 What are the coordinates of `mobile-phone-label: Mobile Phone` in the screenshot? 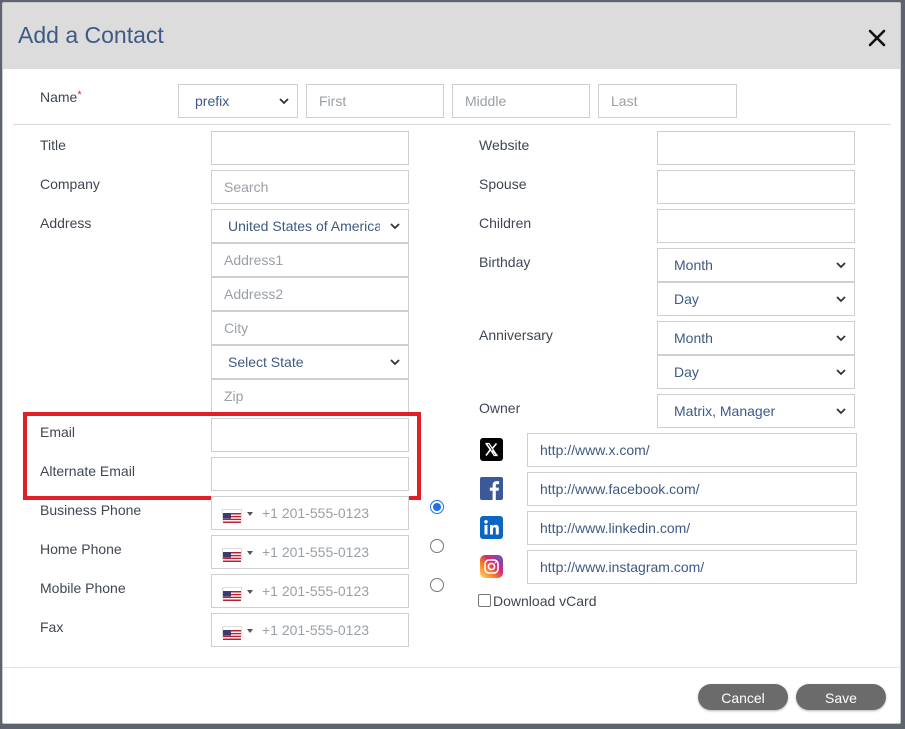 It's located at (83, 588).